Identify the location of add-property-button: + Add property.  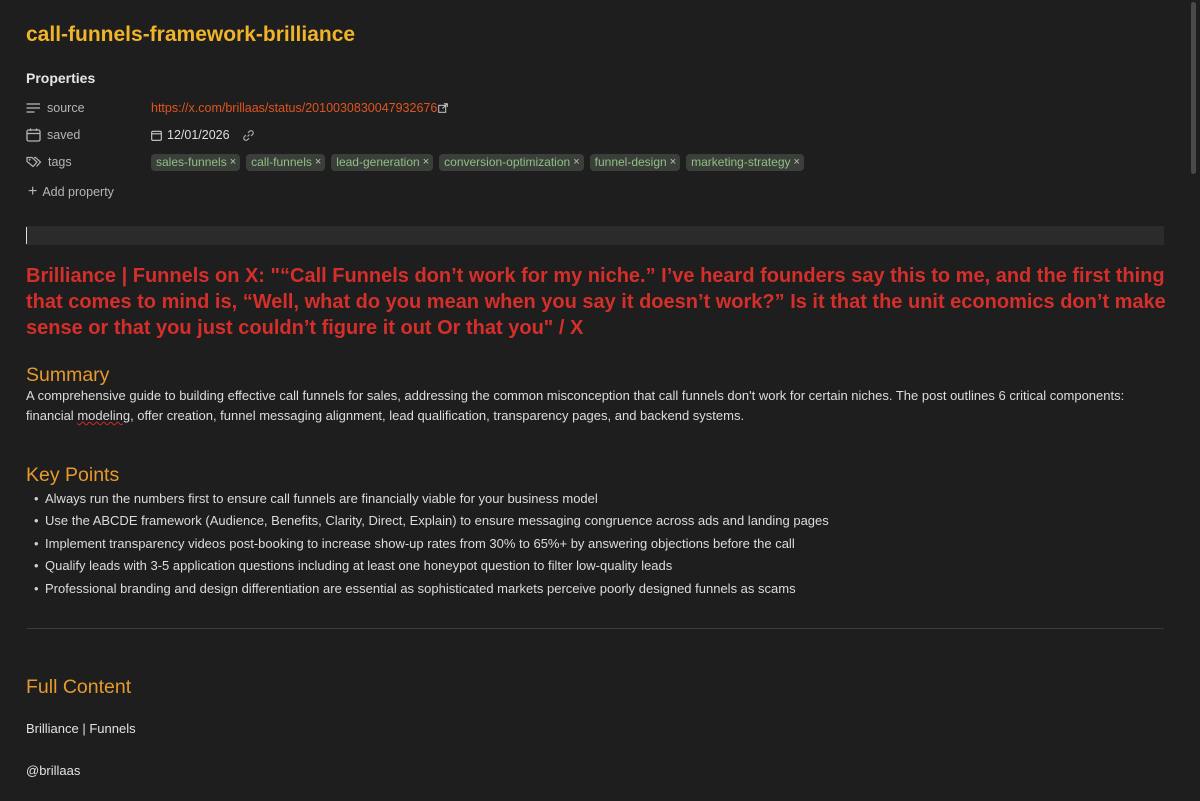
(71, 192).